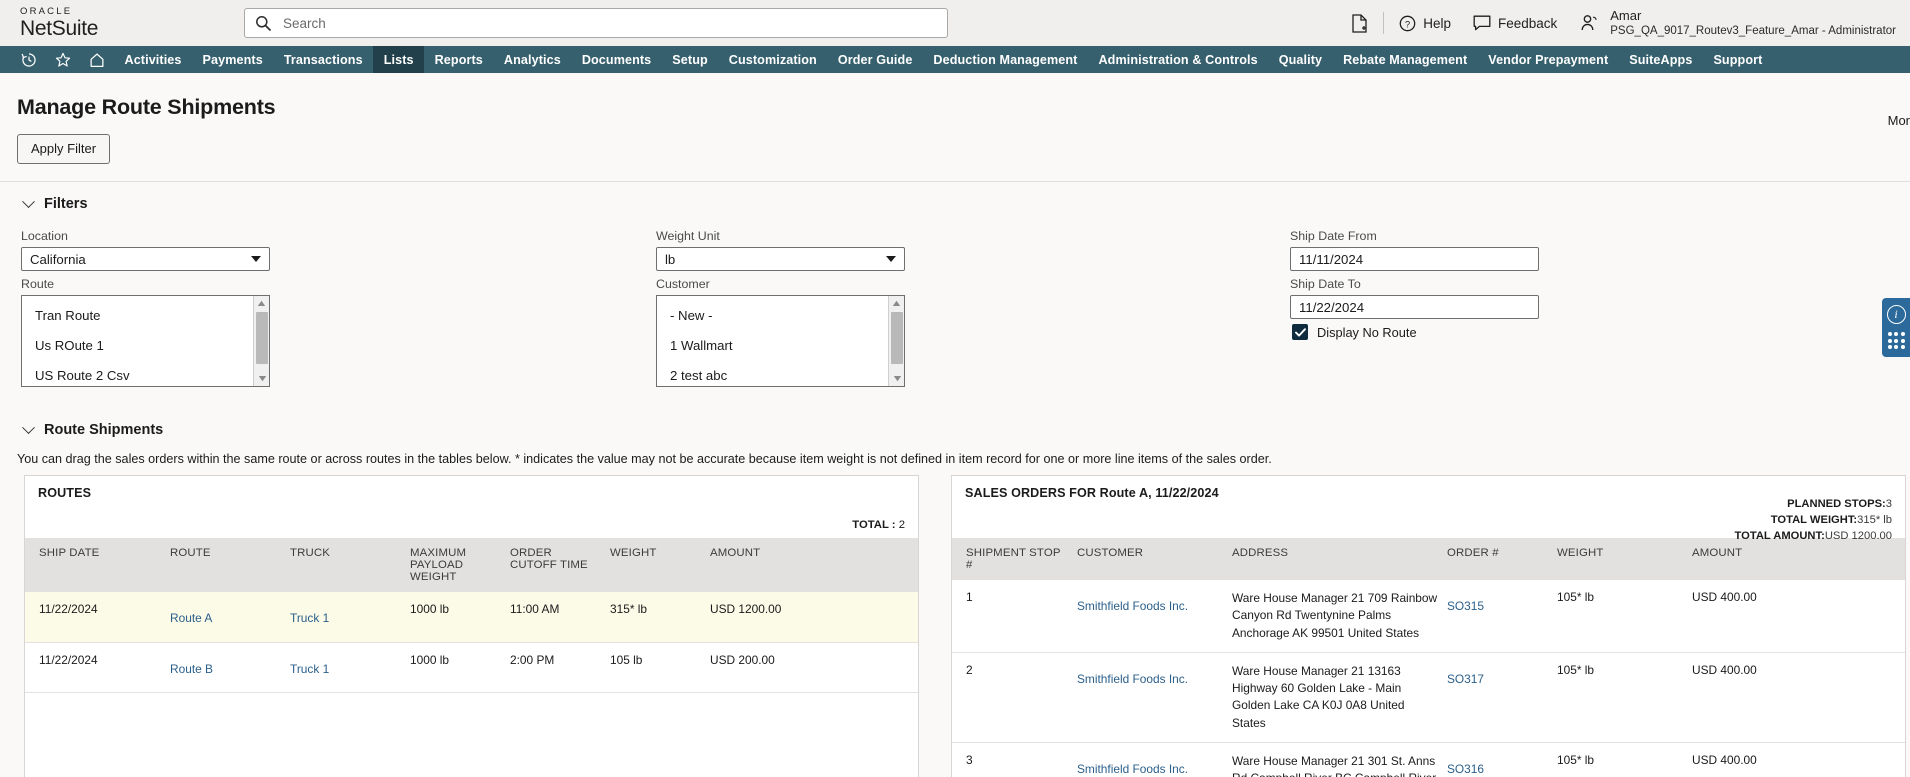  Describe the element at coordinates (616, 59) in the screenshot. I see `nav-item-documents: Documents` at that location.